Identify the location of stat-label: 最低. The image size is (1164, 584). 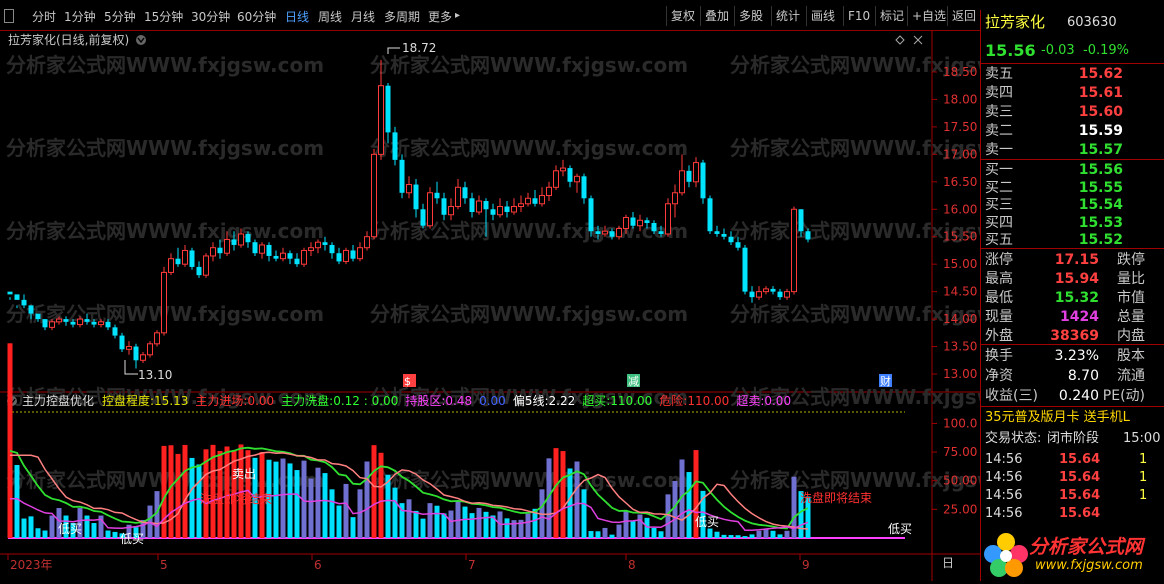
(999, 298).